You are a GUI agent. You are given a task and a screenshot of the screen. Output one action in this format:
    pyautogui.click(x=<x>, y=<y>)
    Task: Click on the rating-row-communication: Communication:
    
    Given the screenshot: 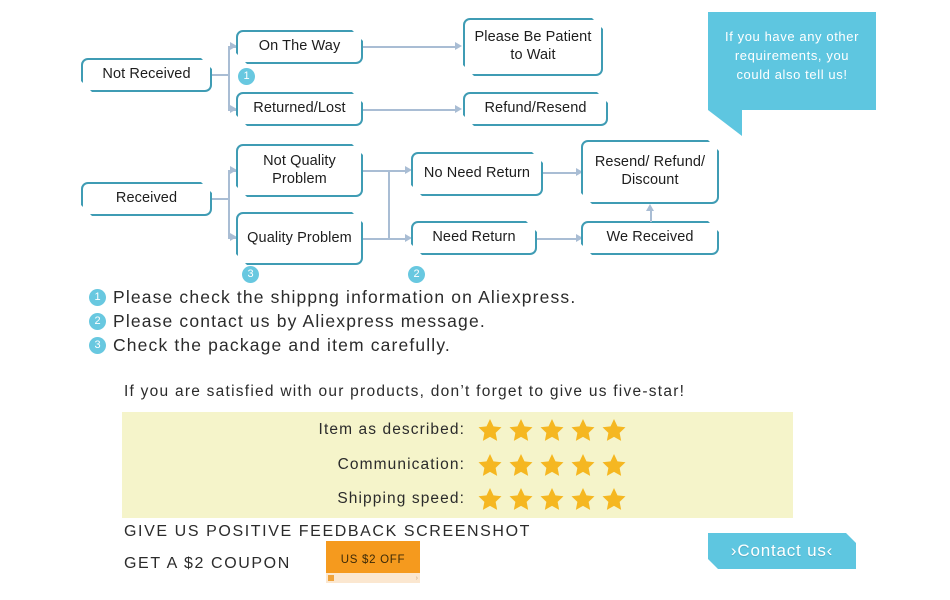 What is the action you would take?
    pyautogui.click(x=451, y=465)
    